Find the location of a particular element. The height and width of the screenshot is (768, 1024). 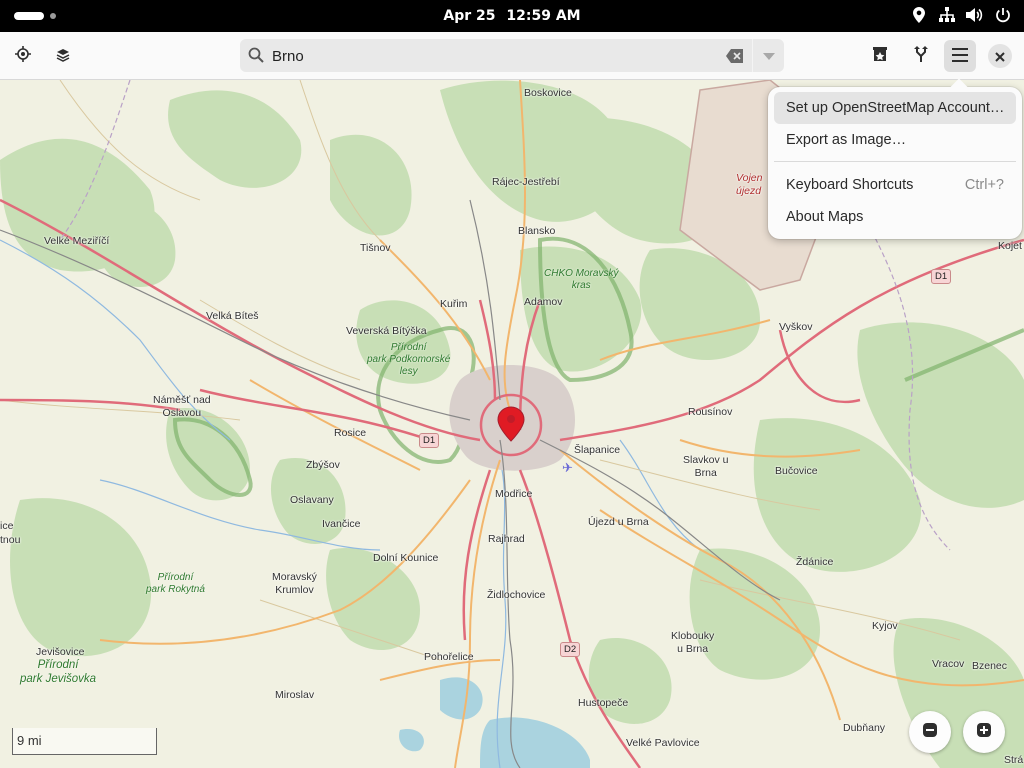

clock: Apr 25 12:59 AM is located at coordinates (512, 16).